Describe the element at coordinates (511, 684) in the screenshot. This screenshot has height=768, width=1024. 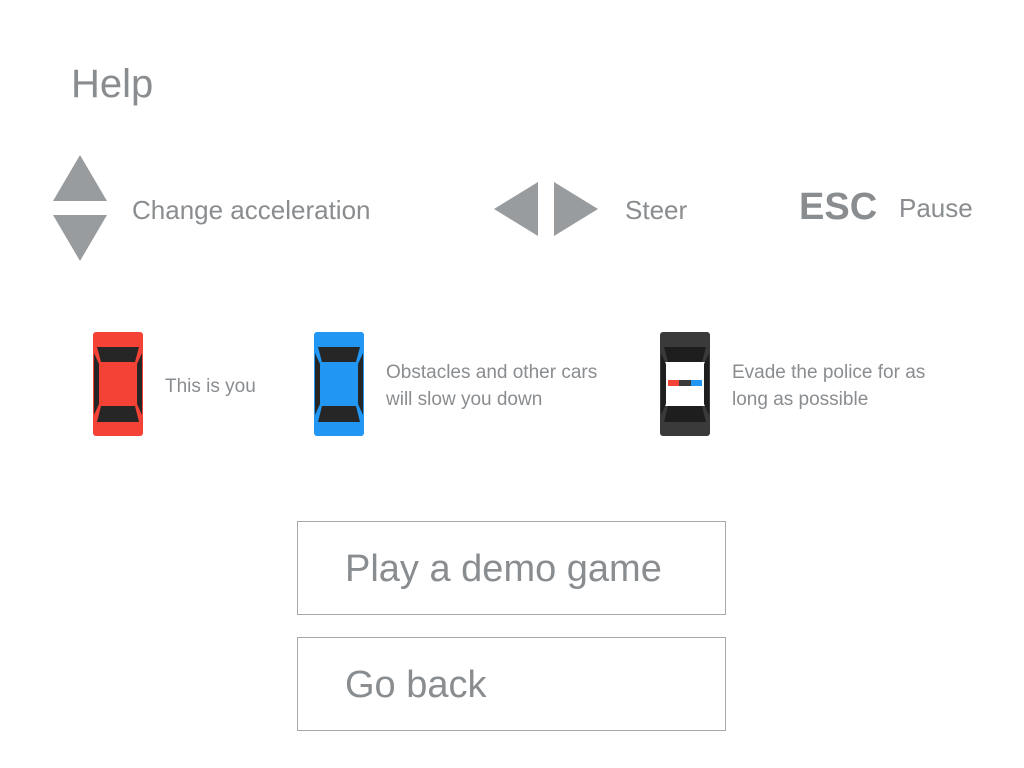
I see `go-back-button: Go back` at that location.